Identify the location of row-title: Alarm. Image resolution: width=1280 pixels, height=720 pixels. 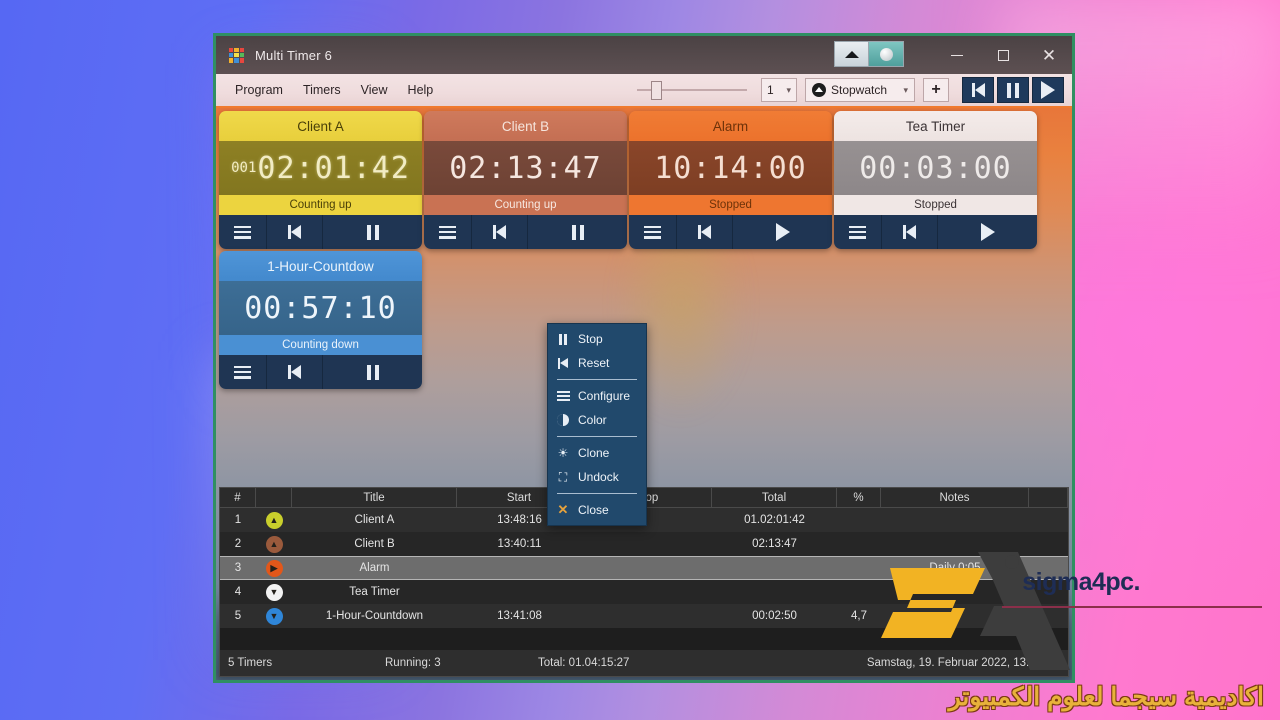
(374, 568).